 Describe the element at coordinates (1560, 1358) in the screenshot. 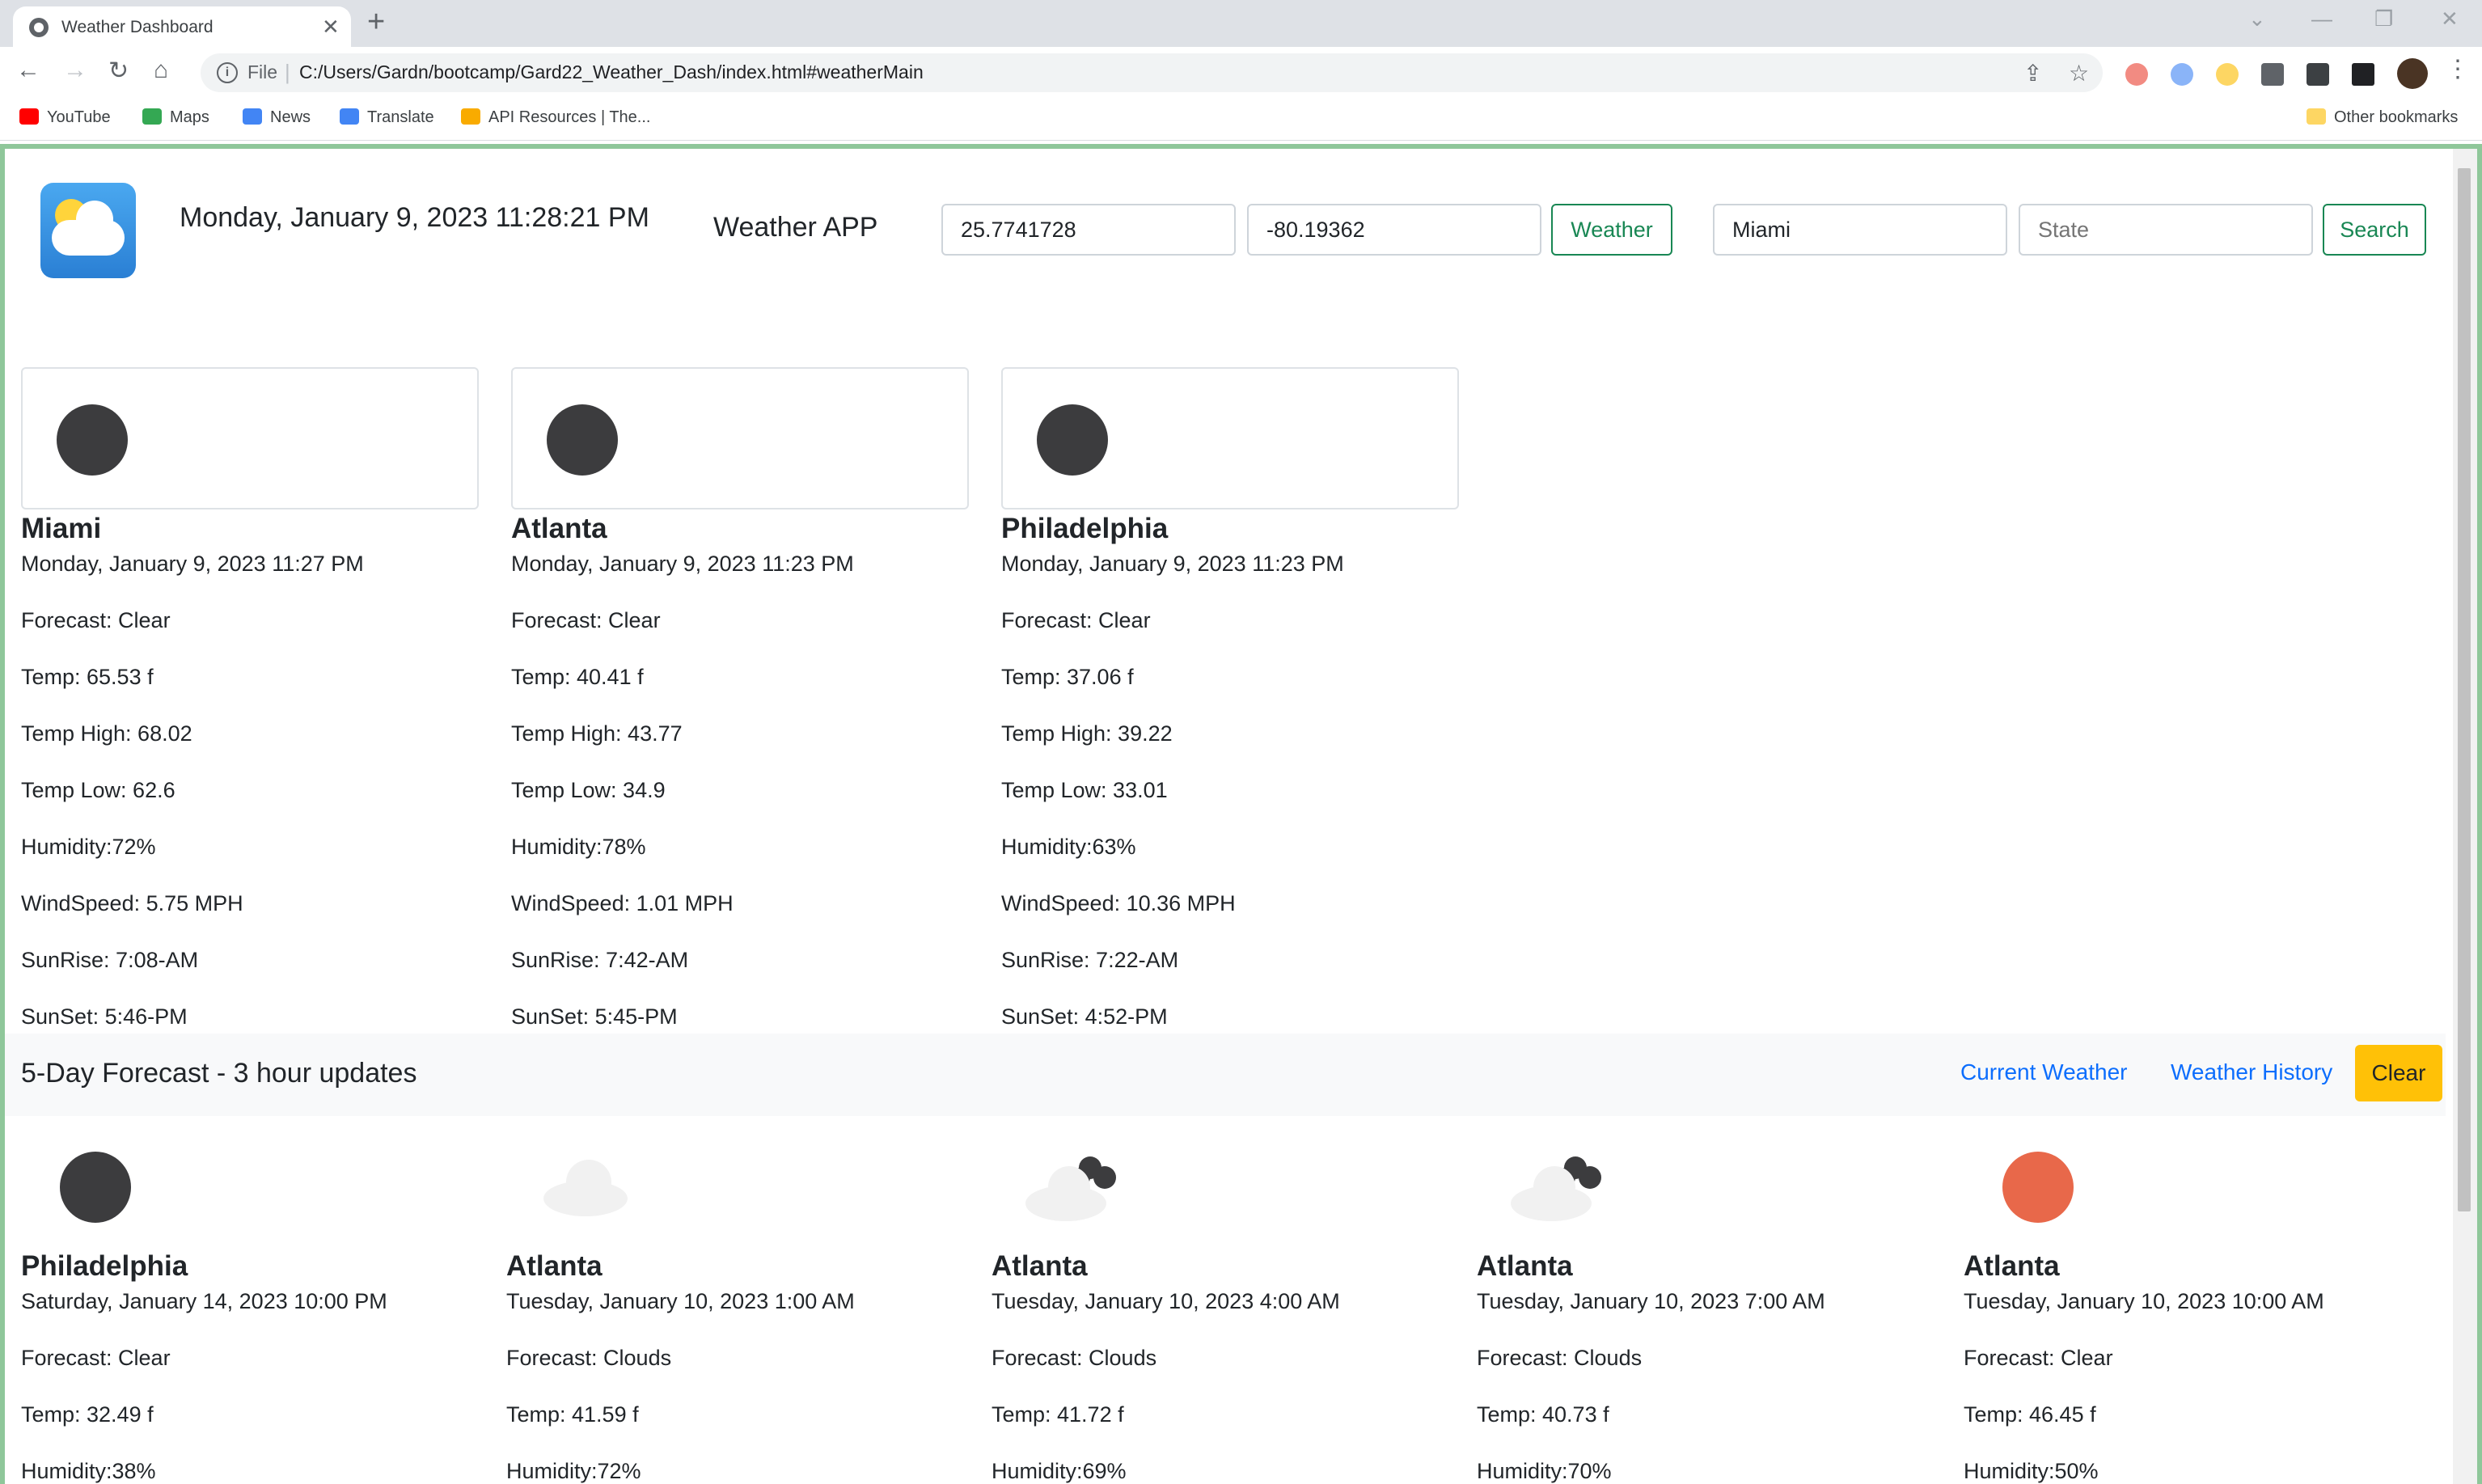

I see `forecast-text: Forecast: Clouds` at that location.